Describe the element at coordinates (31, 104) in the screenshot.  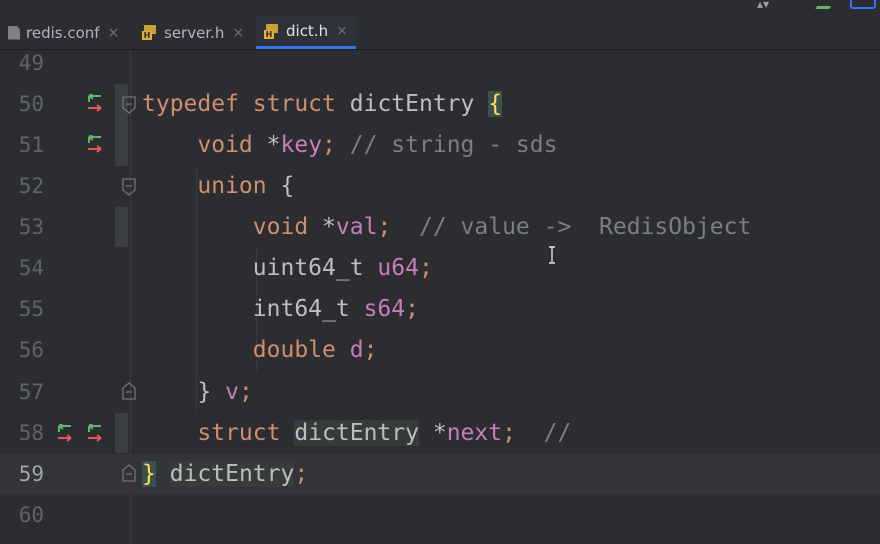
I see `line-number: 50` at that location.